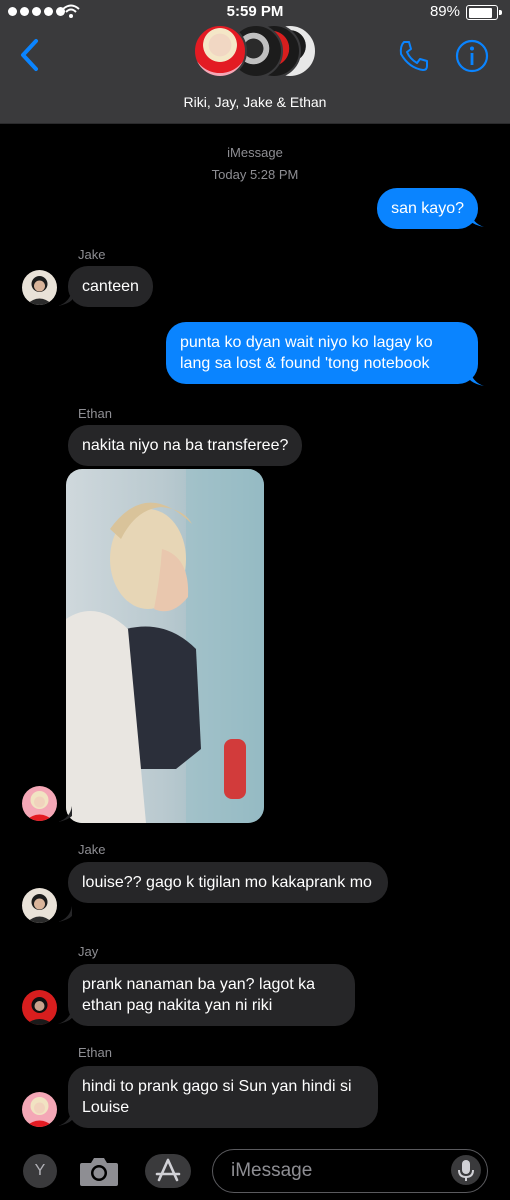 The image size is (510, 1200). What do you see at coordinates (331, 1170) in the screenshot?
I see `message-input` at bounding box center [331, 1170].